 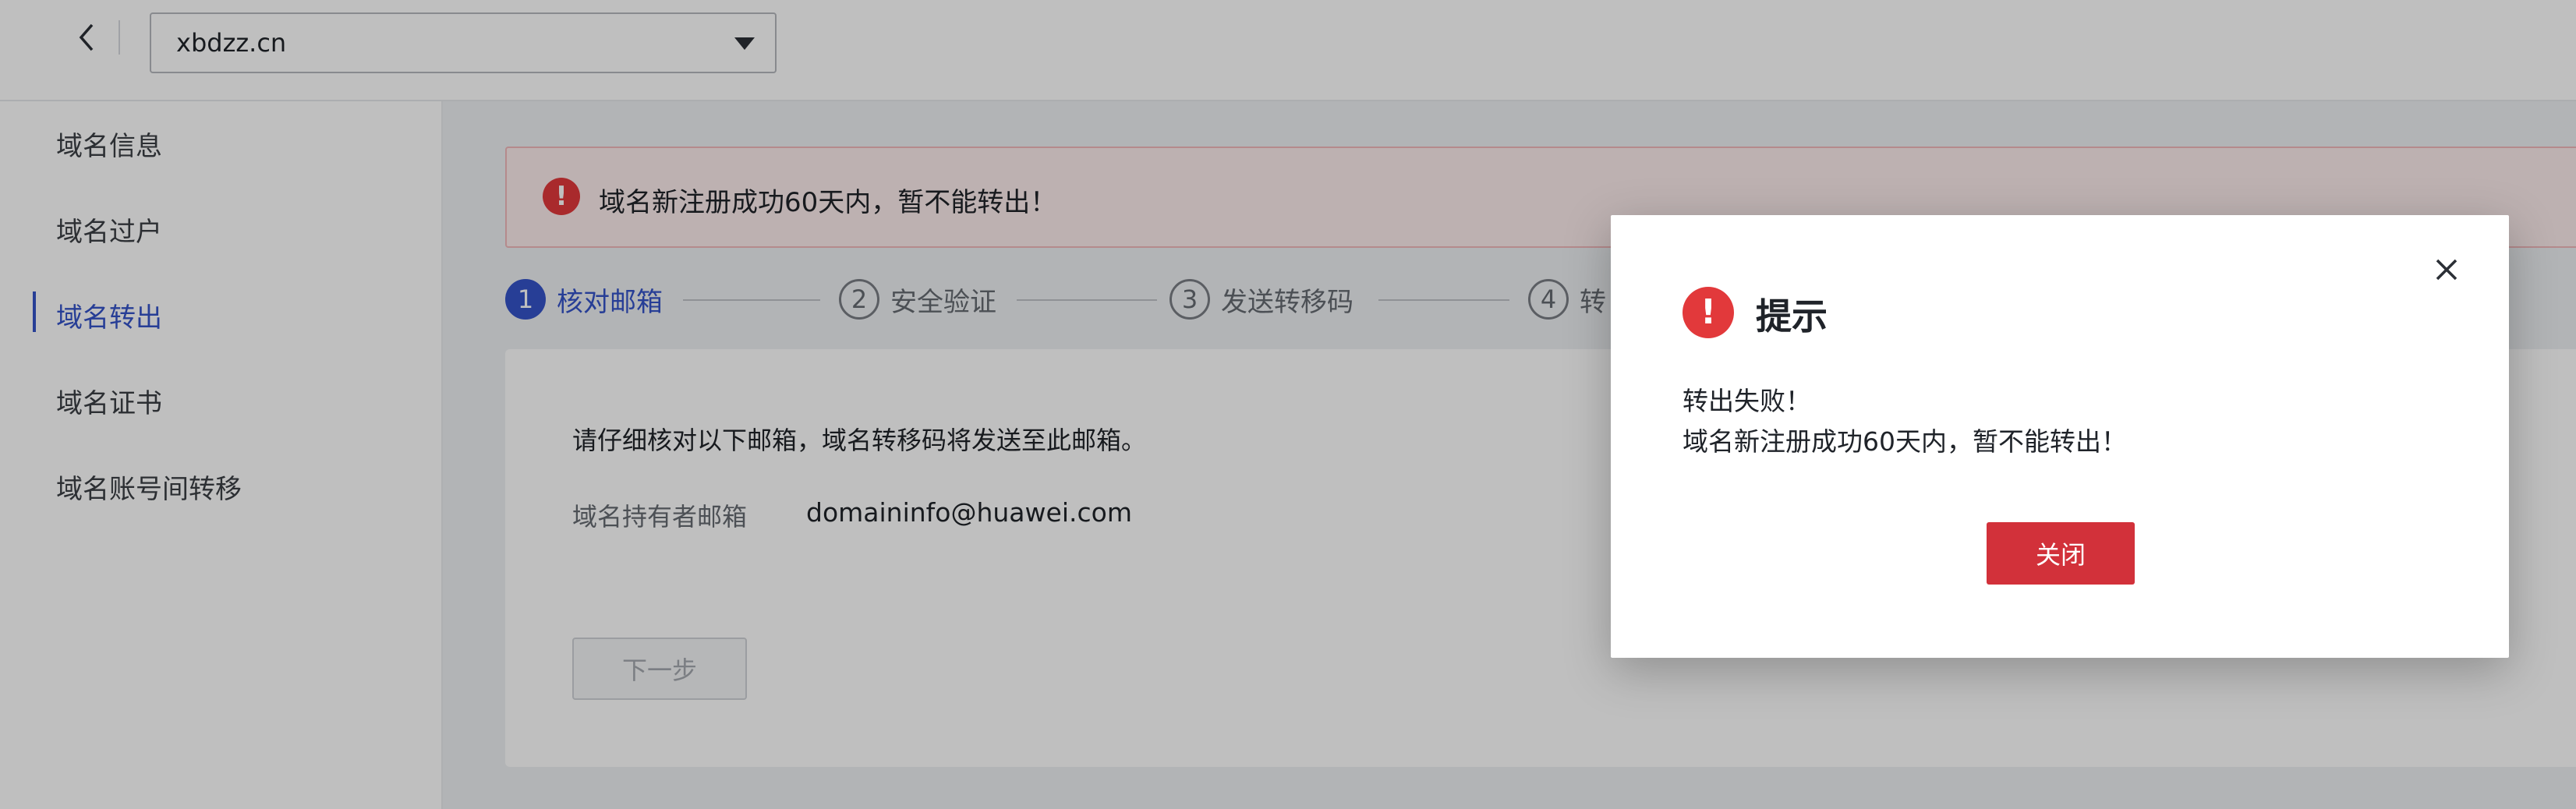 What do you see at coordinates (2061, 553) in the screenshot?
I see `close-button: 关闭` at bounding box center [2061, 553].